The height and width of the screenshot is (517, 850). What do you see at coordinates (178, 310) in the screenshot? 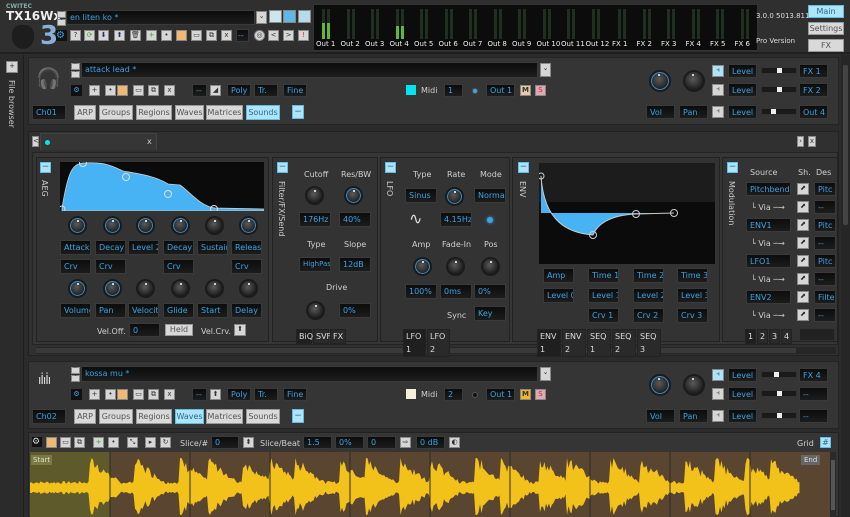
I see `aeg-field2-glide: Glide` at bounding box center [178, 310].